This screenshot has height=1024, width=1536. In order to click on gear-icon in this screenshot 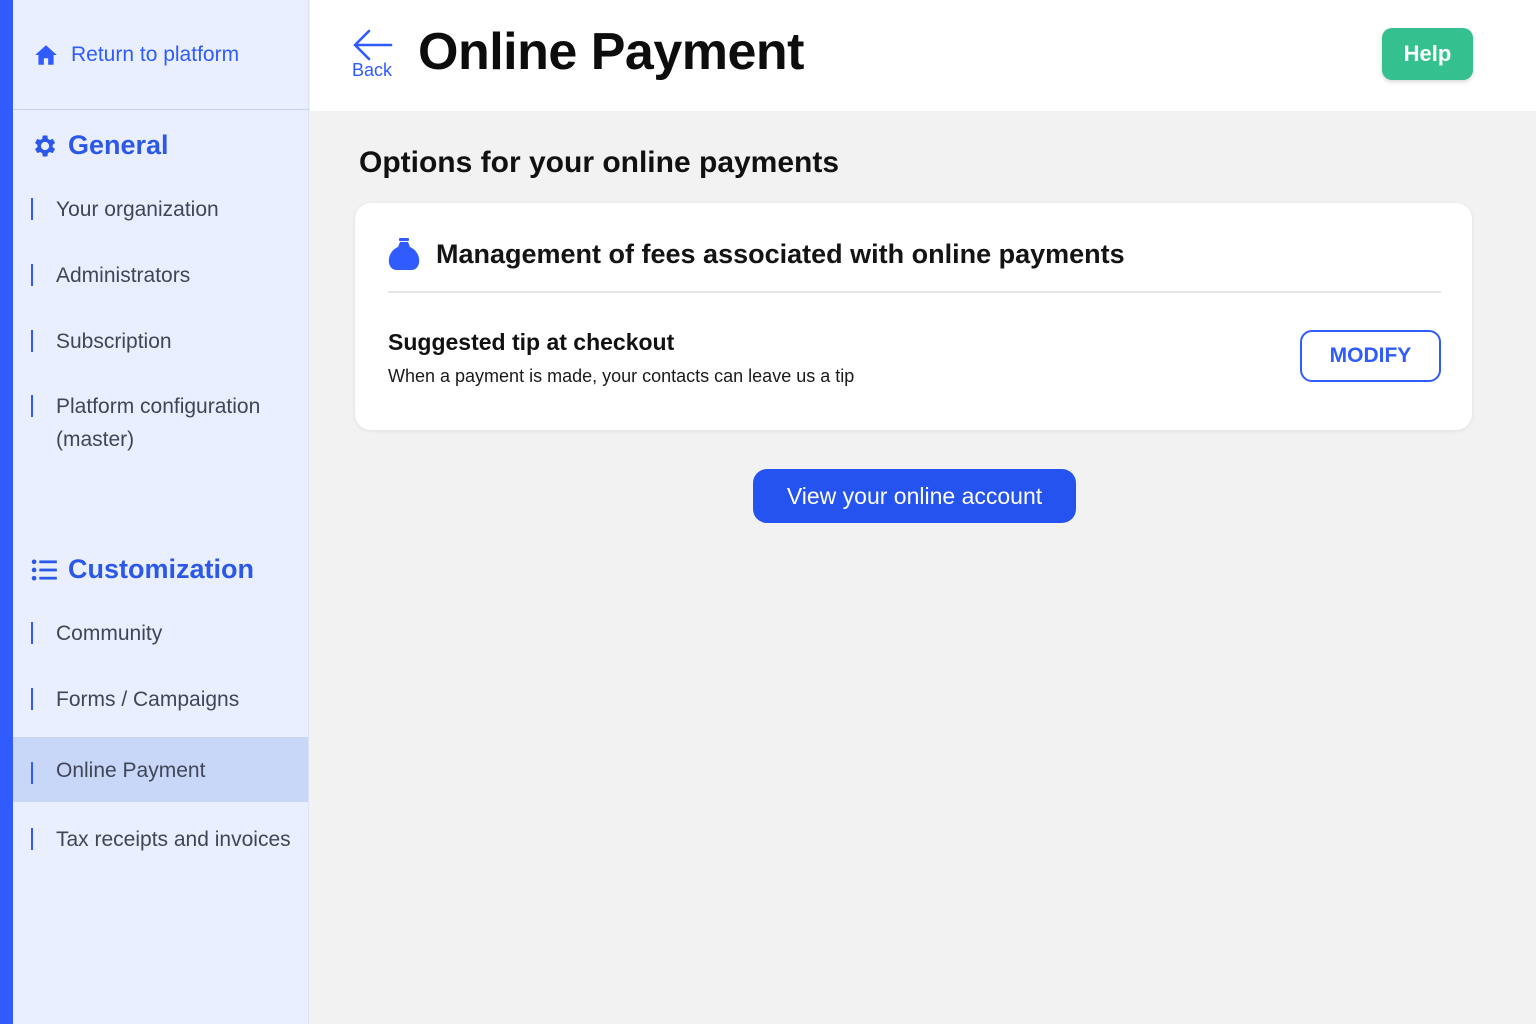, I will do `click(45, 145)`.